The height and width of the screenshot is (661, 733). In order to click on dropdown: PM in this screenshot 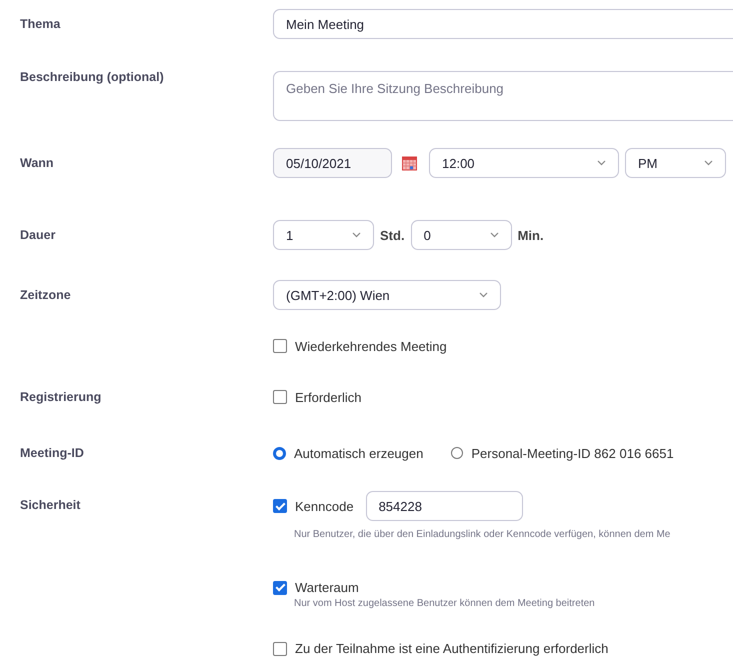, I will do `click(675, 163)`.